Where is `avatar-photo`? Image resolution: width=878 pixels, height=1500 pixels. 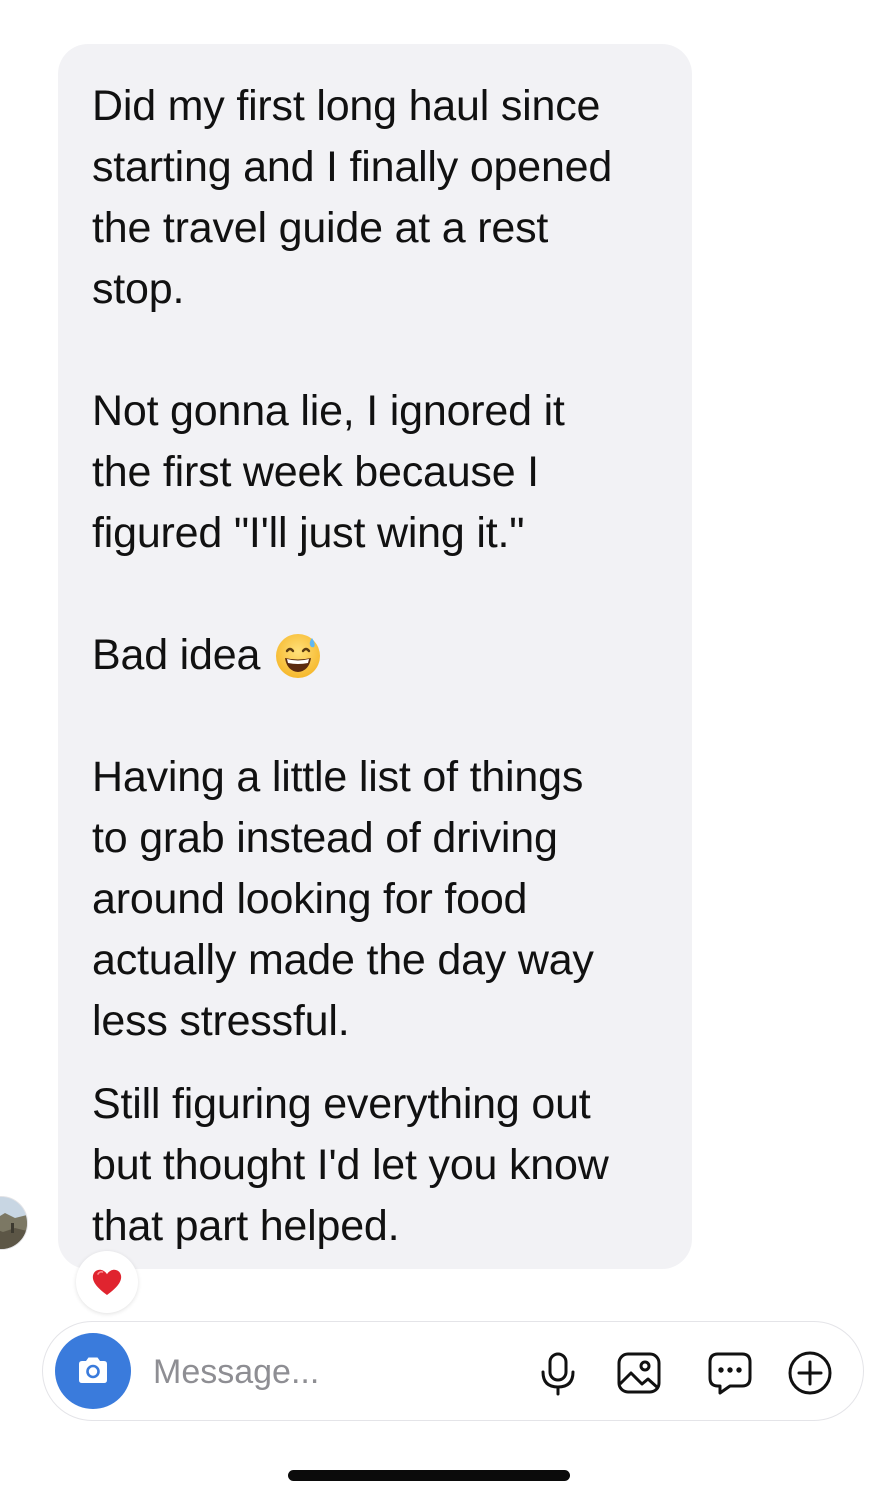
avatar-photo is located at coordinates (13, 1223).